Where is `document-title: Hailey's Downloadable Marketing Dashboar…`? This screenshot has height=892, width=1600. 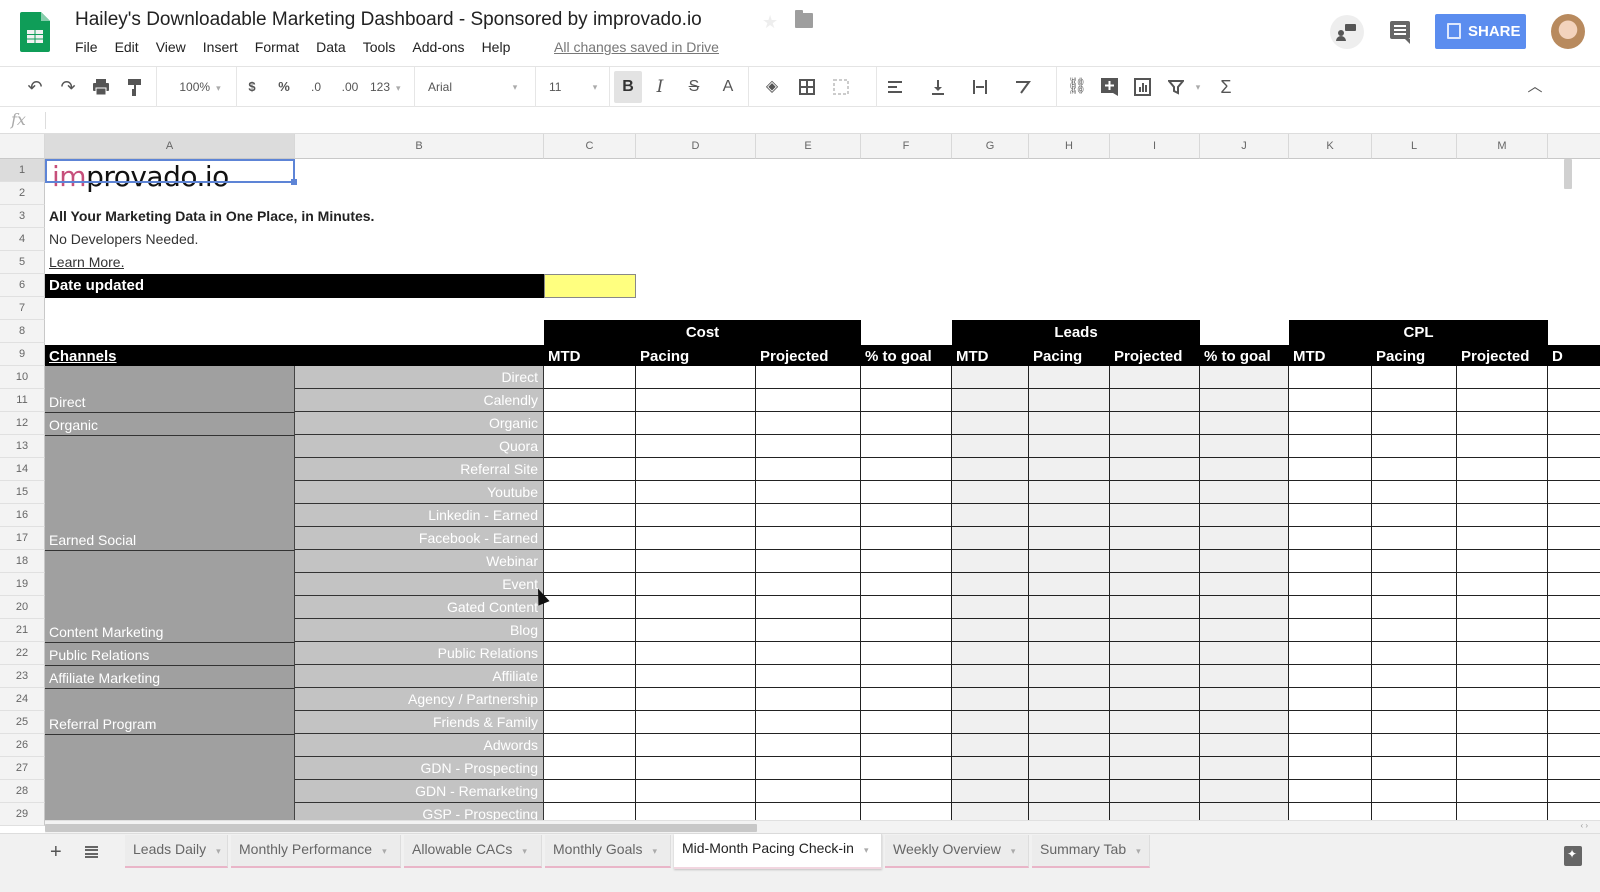 document-title: Hailey's Downloadable Marketing Dashboar… is located at coordinates (388, 20).